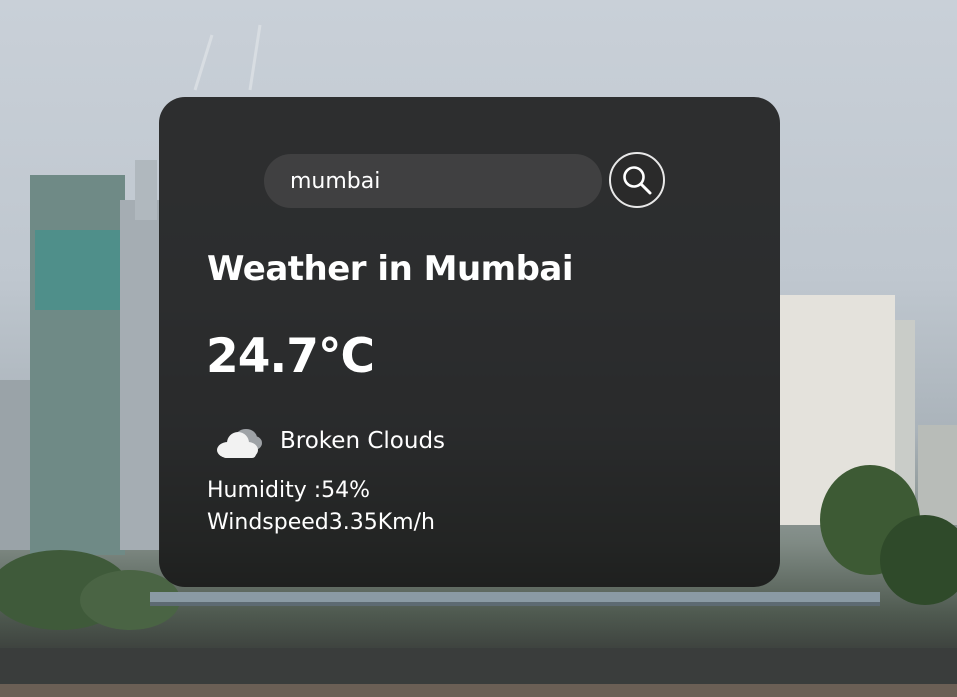 The width and height of the screenshot is (957, 697). I want to click on search-field-container, so click(433, 181).